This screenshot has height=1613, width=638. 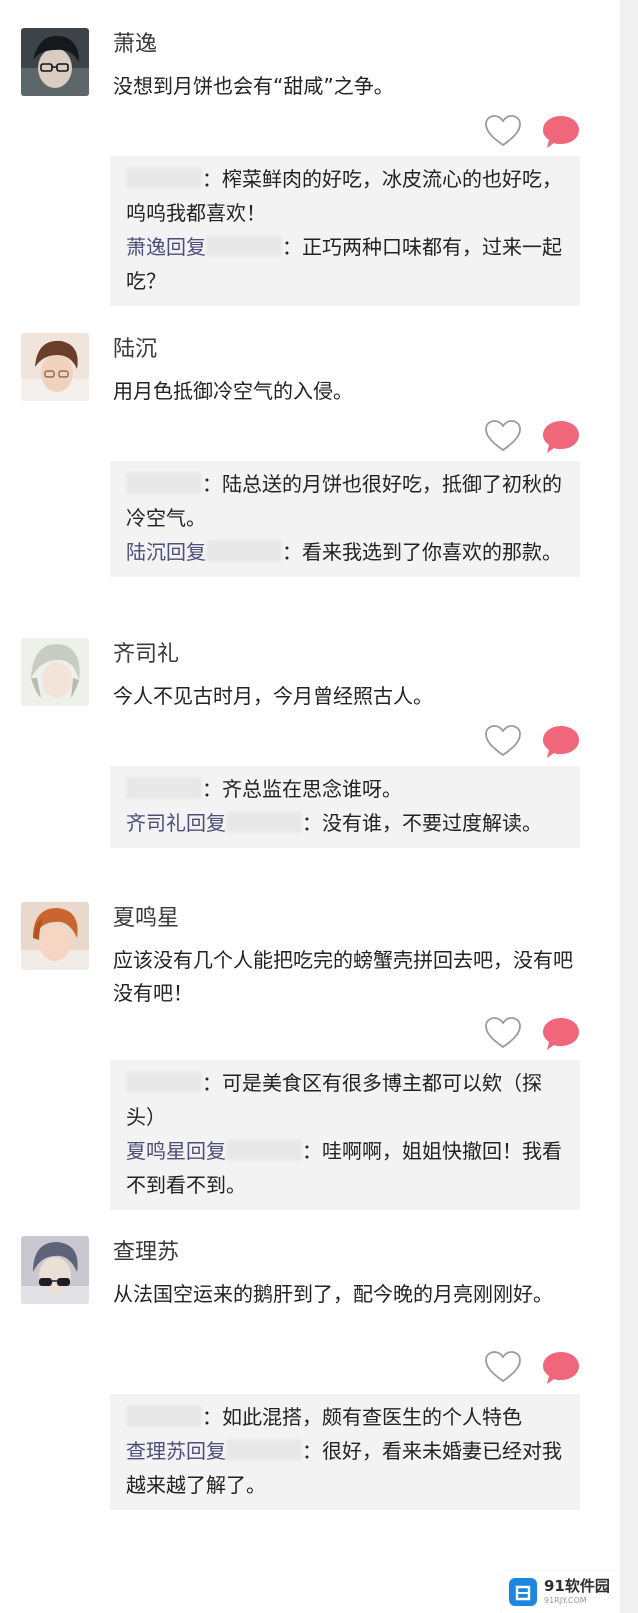 I want to click on reply-author: 陆沉回复, so click(x=166, y=552).